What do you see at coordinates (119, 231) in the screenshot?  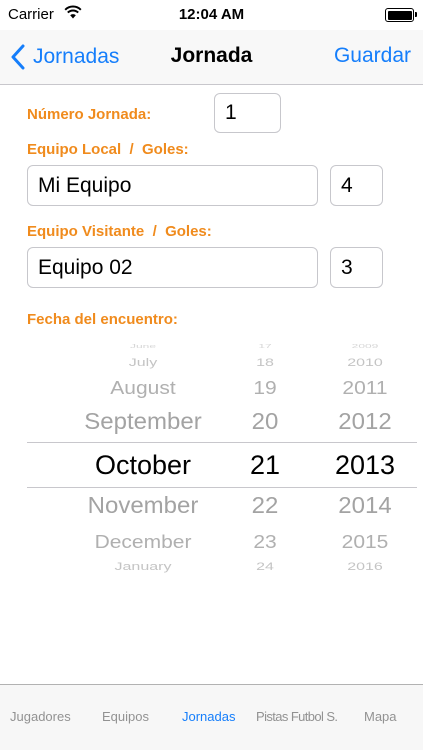 I see `visitor-team-label: Equipo Visitante / Goles:` at bounding box center [119, 231].